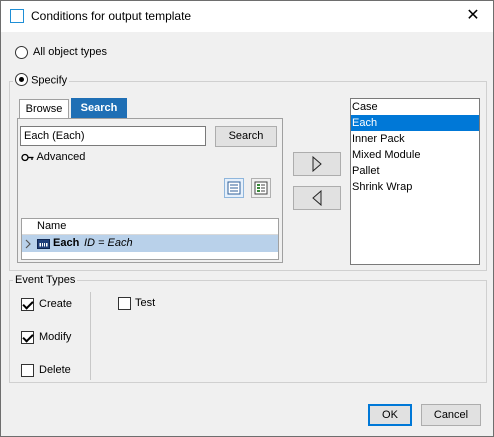 The height and width of the screenshot is (437, 494). Describe the element at coordinates (27, 337) in the screenshot. I see `modify-checkbox` at that location.